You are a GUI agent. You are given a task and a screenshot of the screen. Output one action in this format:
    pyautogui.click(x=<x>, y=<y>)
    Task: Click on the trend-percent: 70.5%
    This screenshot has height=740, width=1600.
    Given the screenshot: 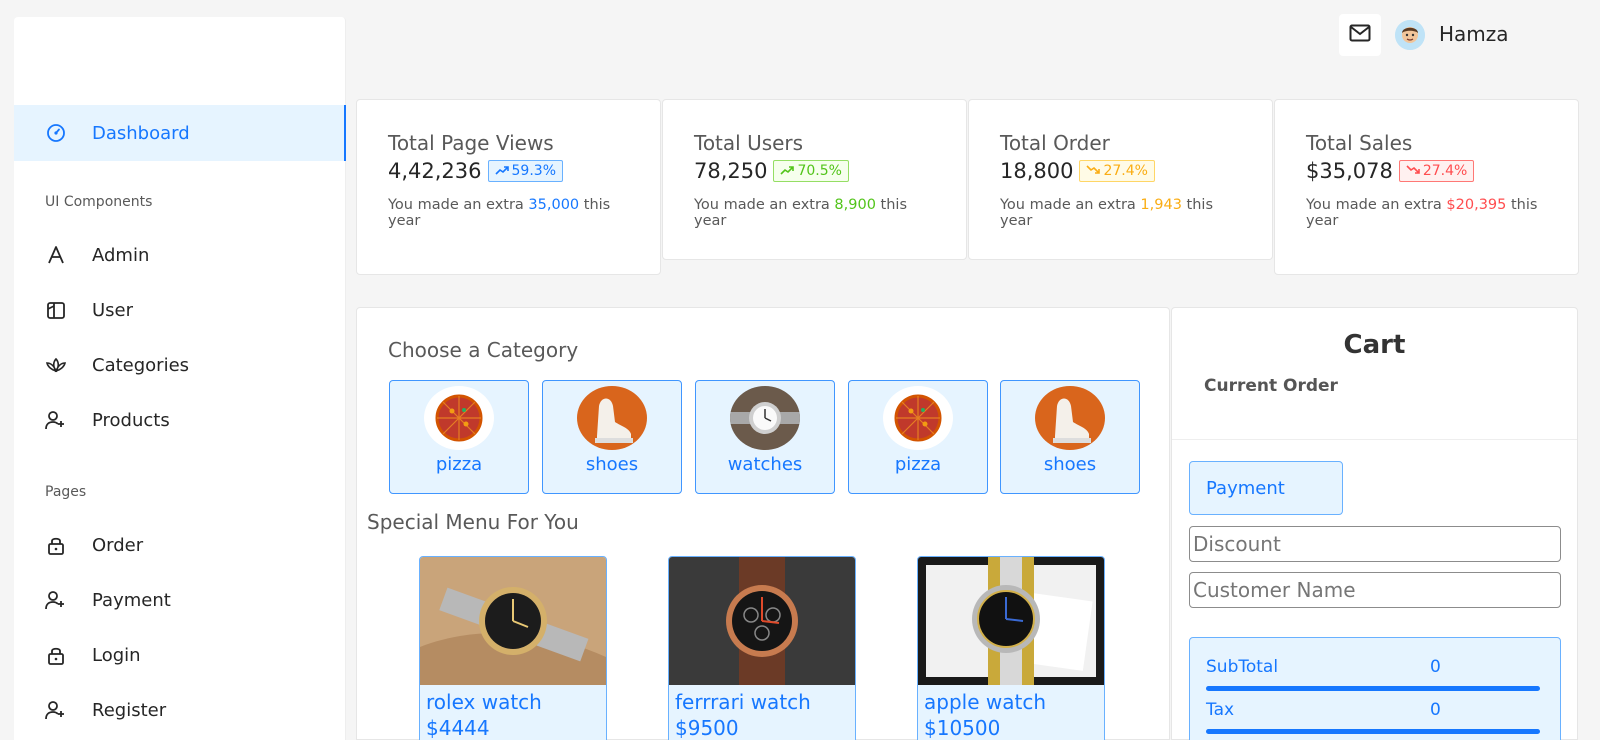 What is the action you would take?
    pyautogui.click(x=819, y=171)
    